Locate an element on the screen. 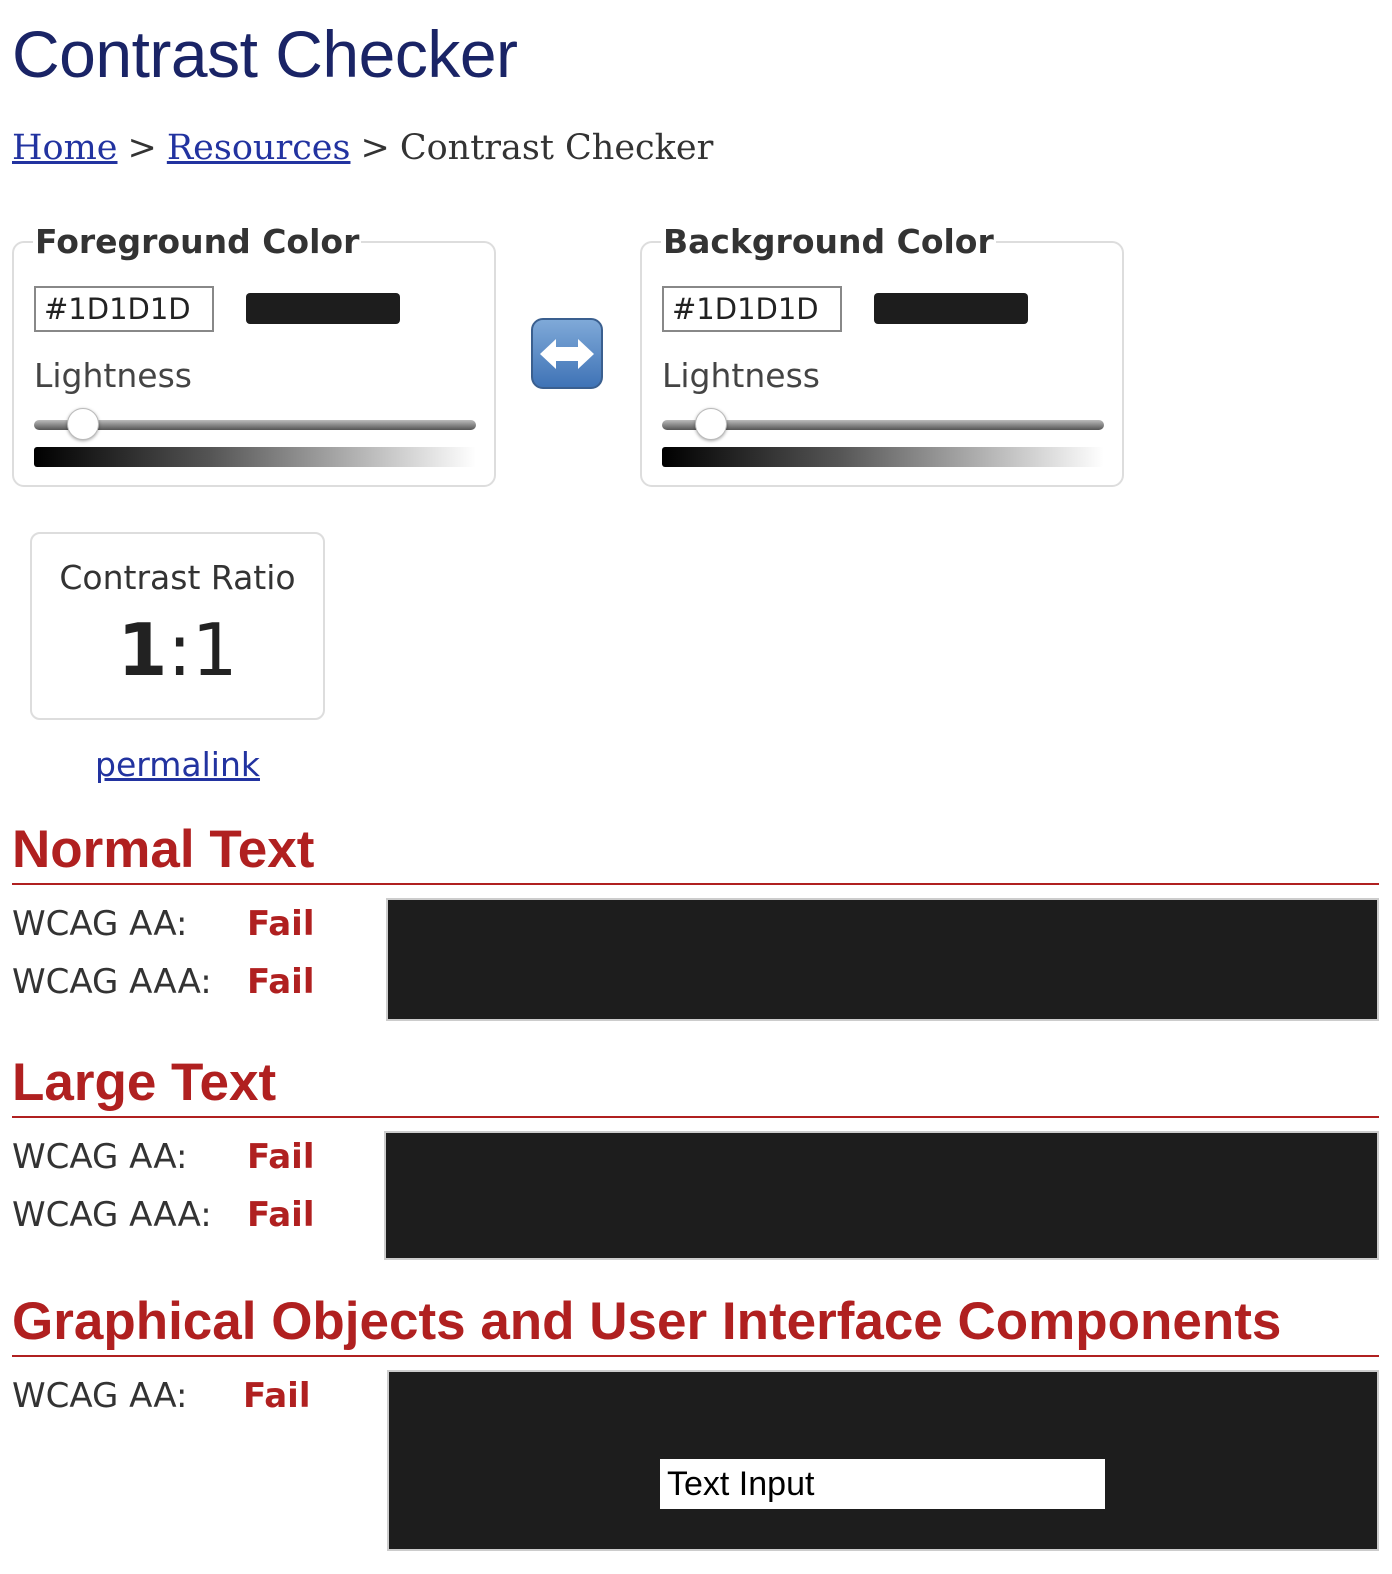  breadcrumb-current: Contrast Checker is located at coordinates (556, 148).